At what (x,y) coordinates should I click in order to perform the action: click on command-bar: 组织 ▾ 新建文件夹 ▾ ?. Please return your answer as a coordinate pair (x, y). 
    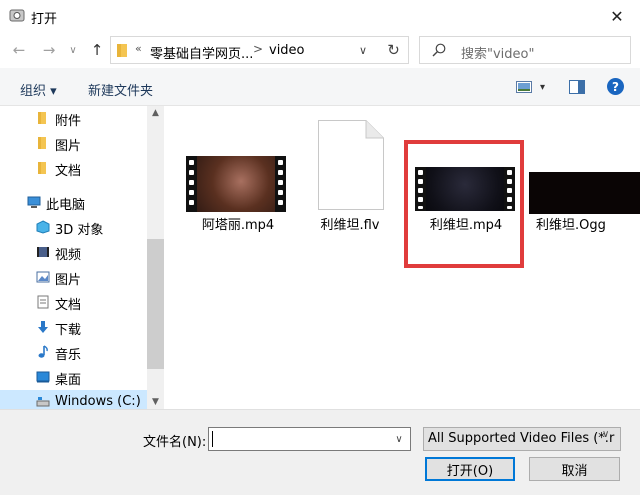
    Looking at the image, I should click on (320, 87).